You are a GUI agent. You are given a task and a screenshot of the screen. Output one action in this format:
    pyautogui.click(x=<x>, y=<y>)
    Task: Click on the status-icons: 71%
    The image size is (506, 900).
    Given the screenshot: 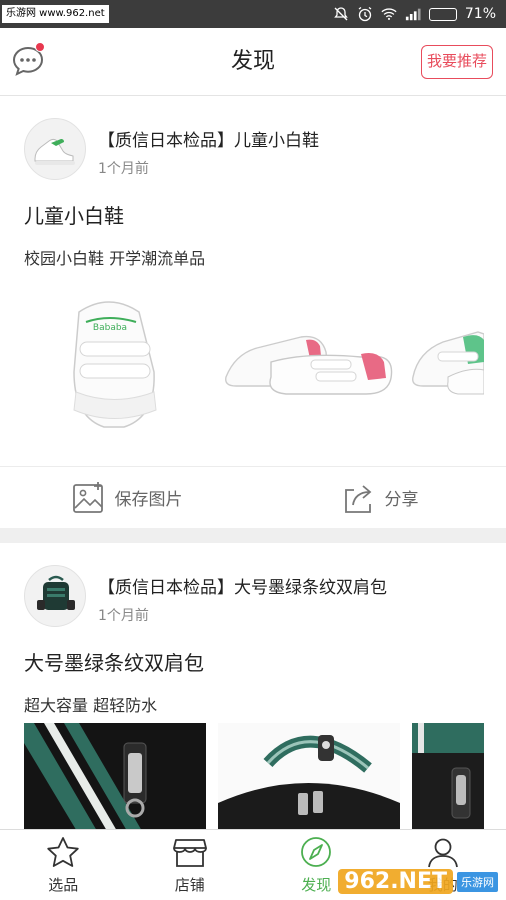 What is the action you would take?
    pyautogui.click(x=414, y=14)
    